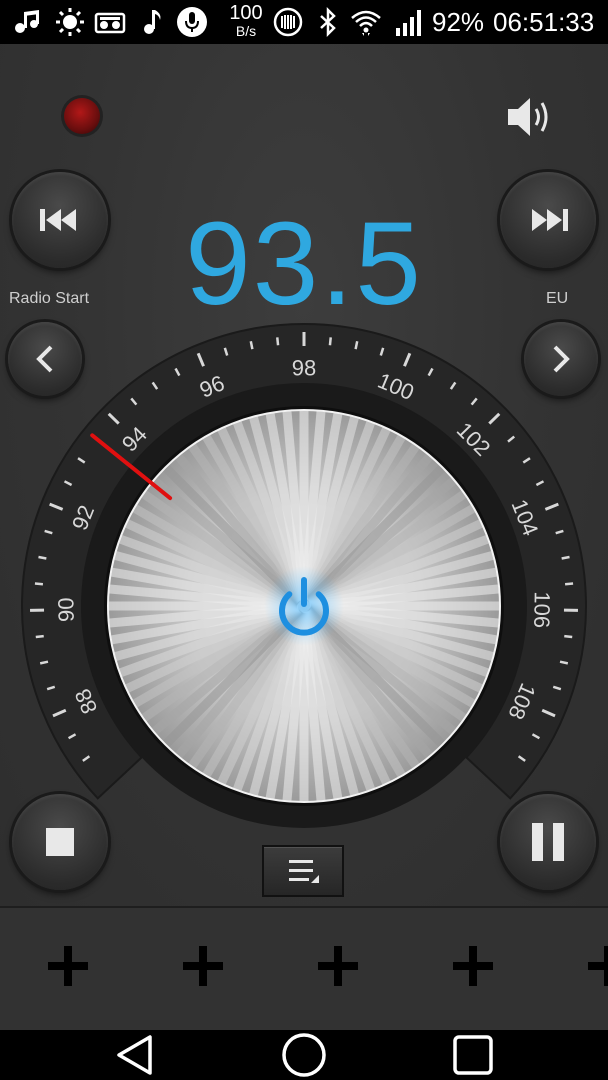  I want to click on dial-label: 106, so click(542, 609).